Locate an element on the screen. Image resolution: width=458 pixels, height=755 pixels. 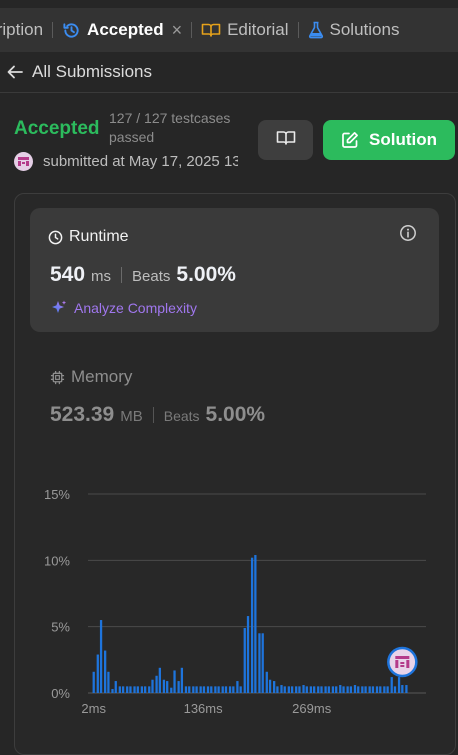
all-submissions-link: All Submissions is located at coordinates (229, 72).